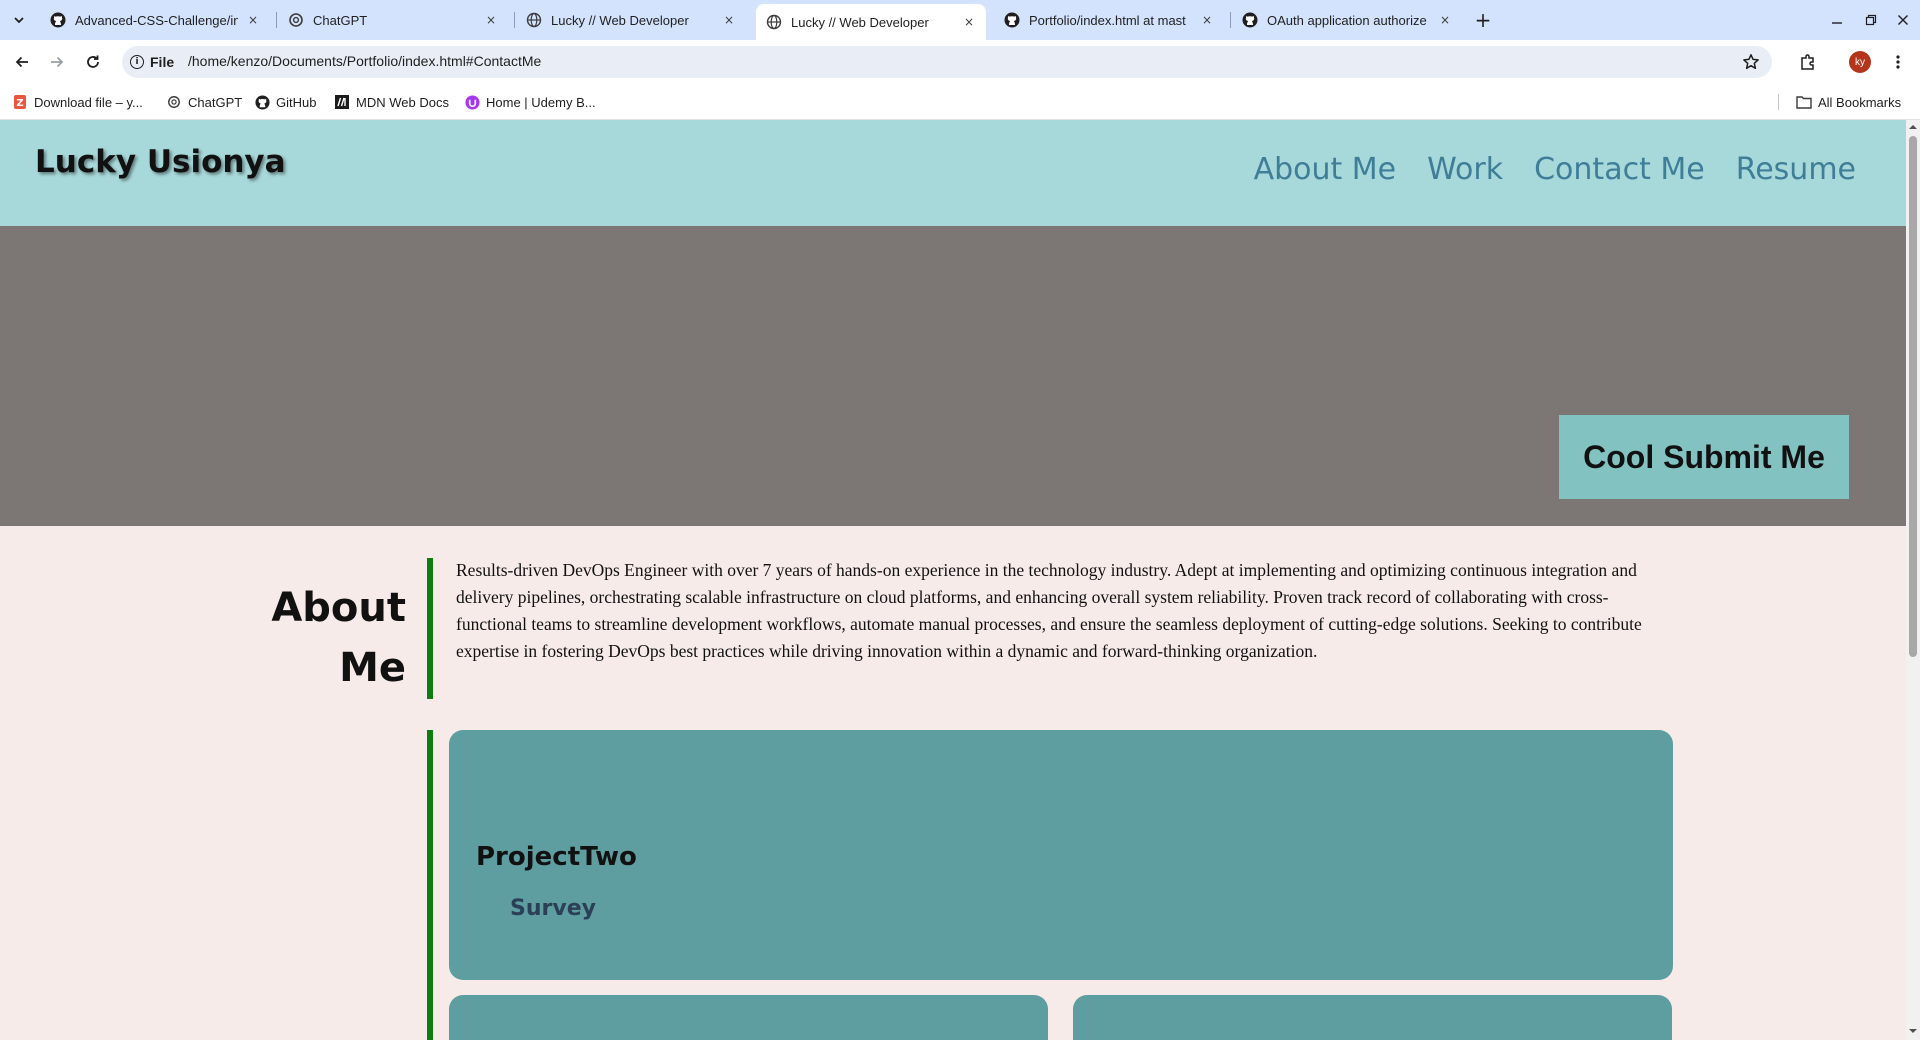  What do you see at coordinates (1619, 169) in the screenshot?
I see `nav-link-contact-me: Contact Me` at bounding box center [1619, 169].